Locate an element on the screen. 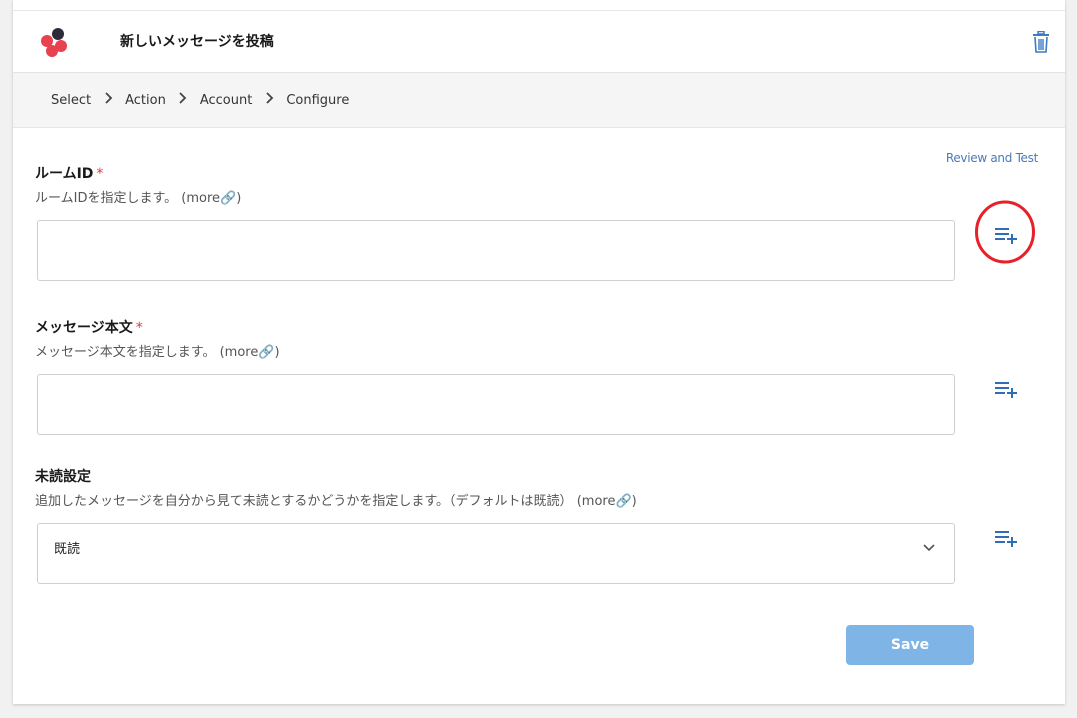  review-and-test-link: Review and Test is located at coordinates (992, 158).